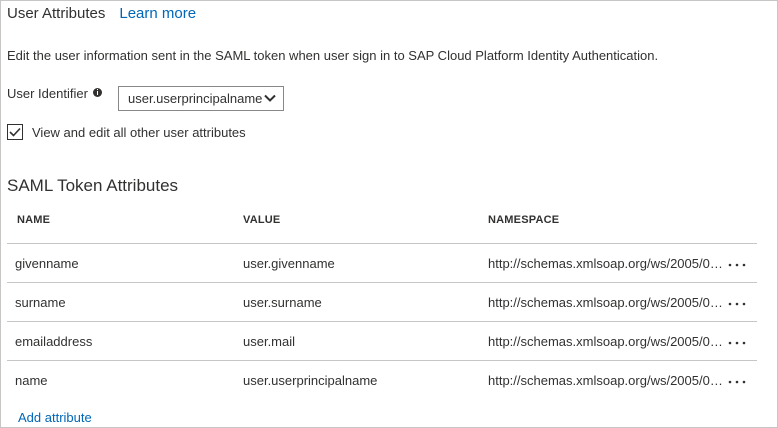 This screenshot has height=428, width=778. I want to click on view-edit-checkbox, so click(15, 132).